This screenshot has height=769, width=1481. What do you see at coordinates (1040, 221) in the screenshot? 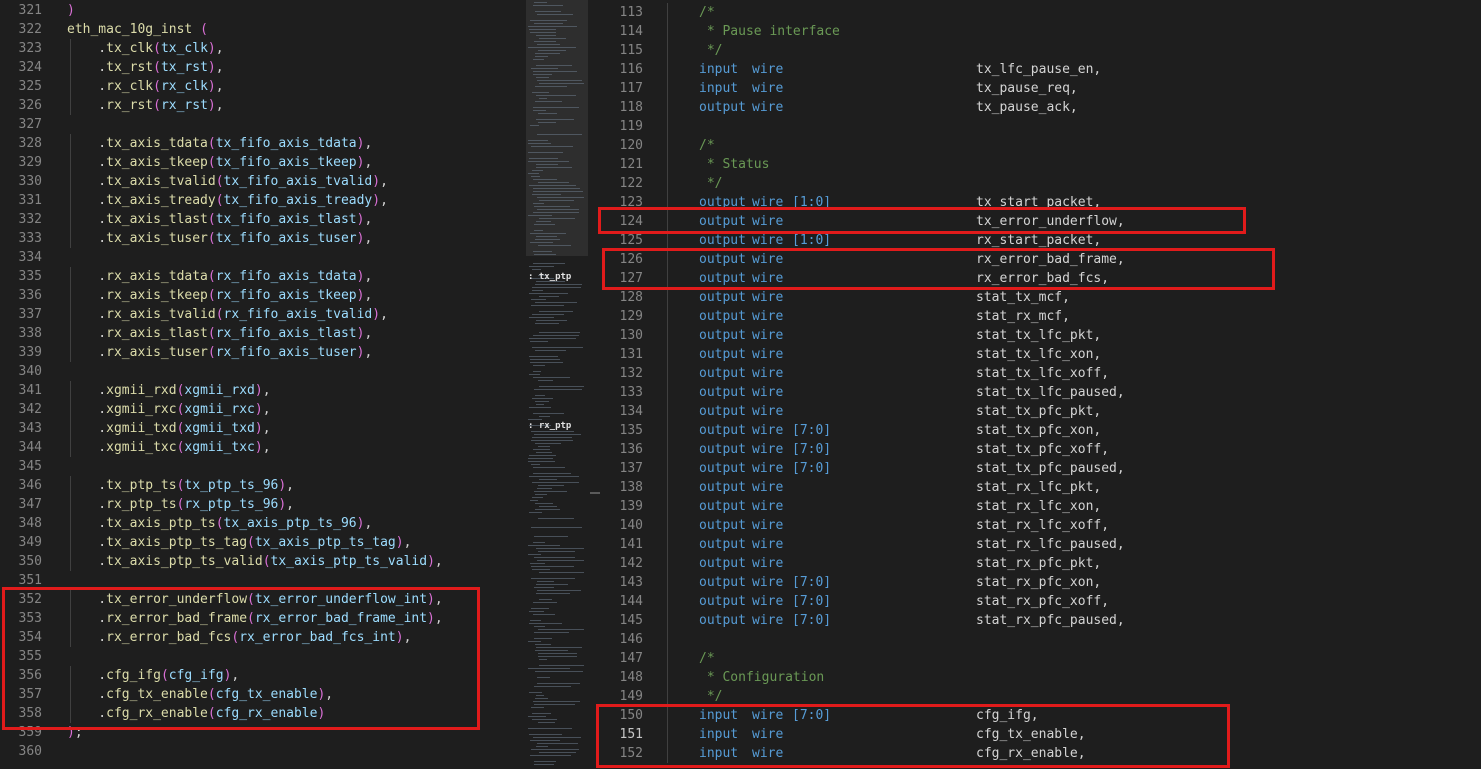
I see `code-line: 124 output wire tx_error_underflow,` at bounding box center [1040, 221].